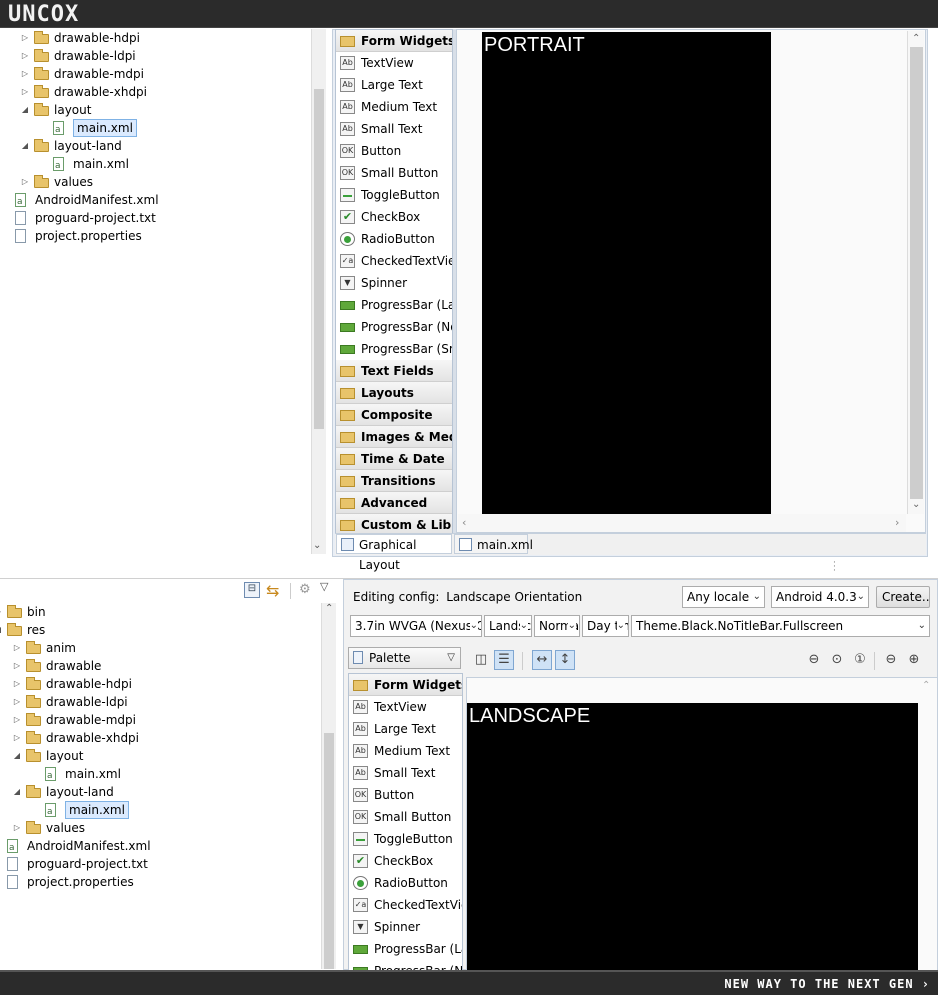 Image resolution: width=938 pixels, height=995 pixels. Describe the element at coordinates (891, 660) in the screenshot. I see `zoom-out-icon: ⊖` at that location.